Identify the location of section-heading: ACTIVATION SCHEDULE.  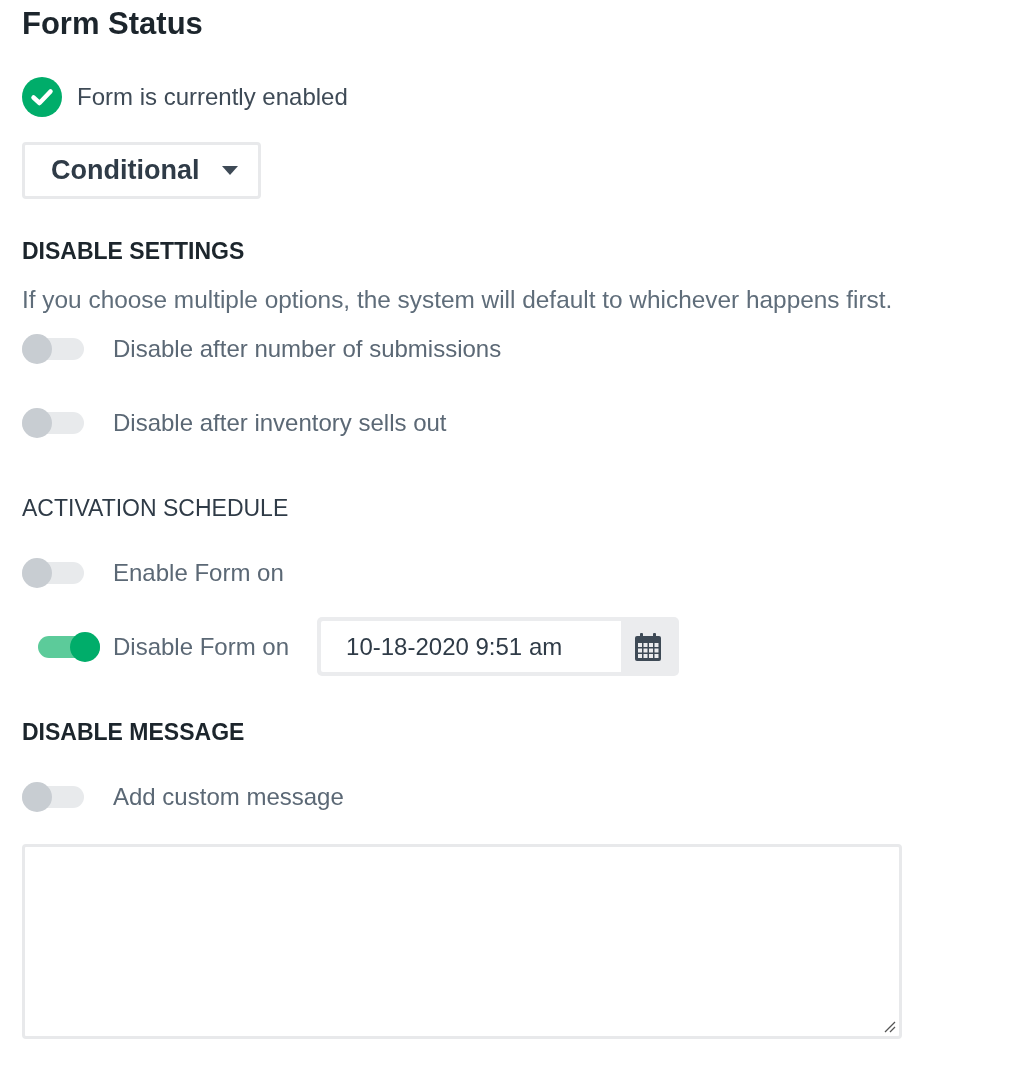
(156, 508).